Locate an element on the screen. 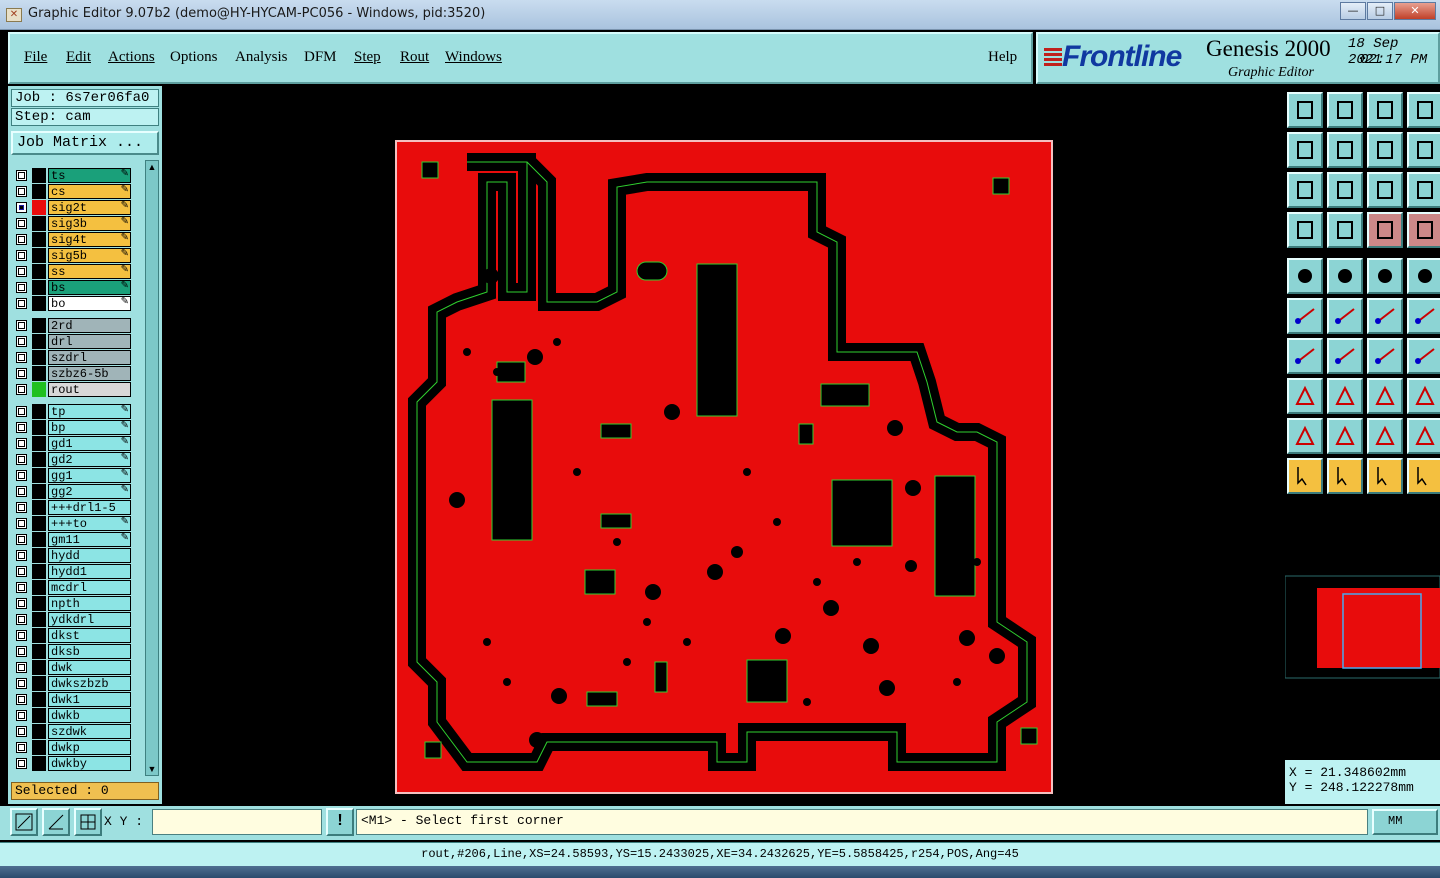  layer-name: dwk1 is located at coordinates (89, 699).